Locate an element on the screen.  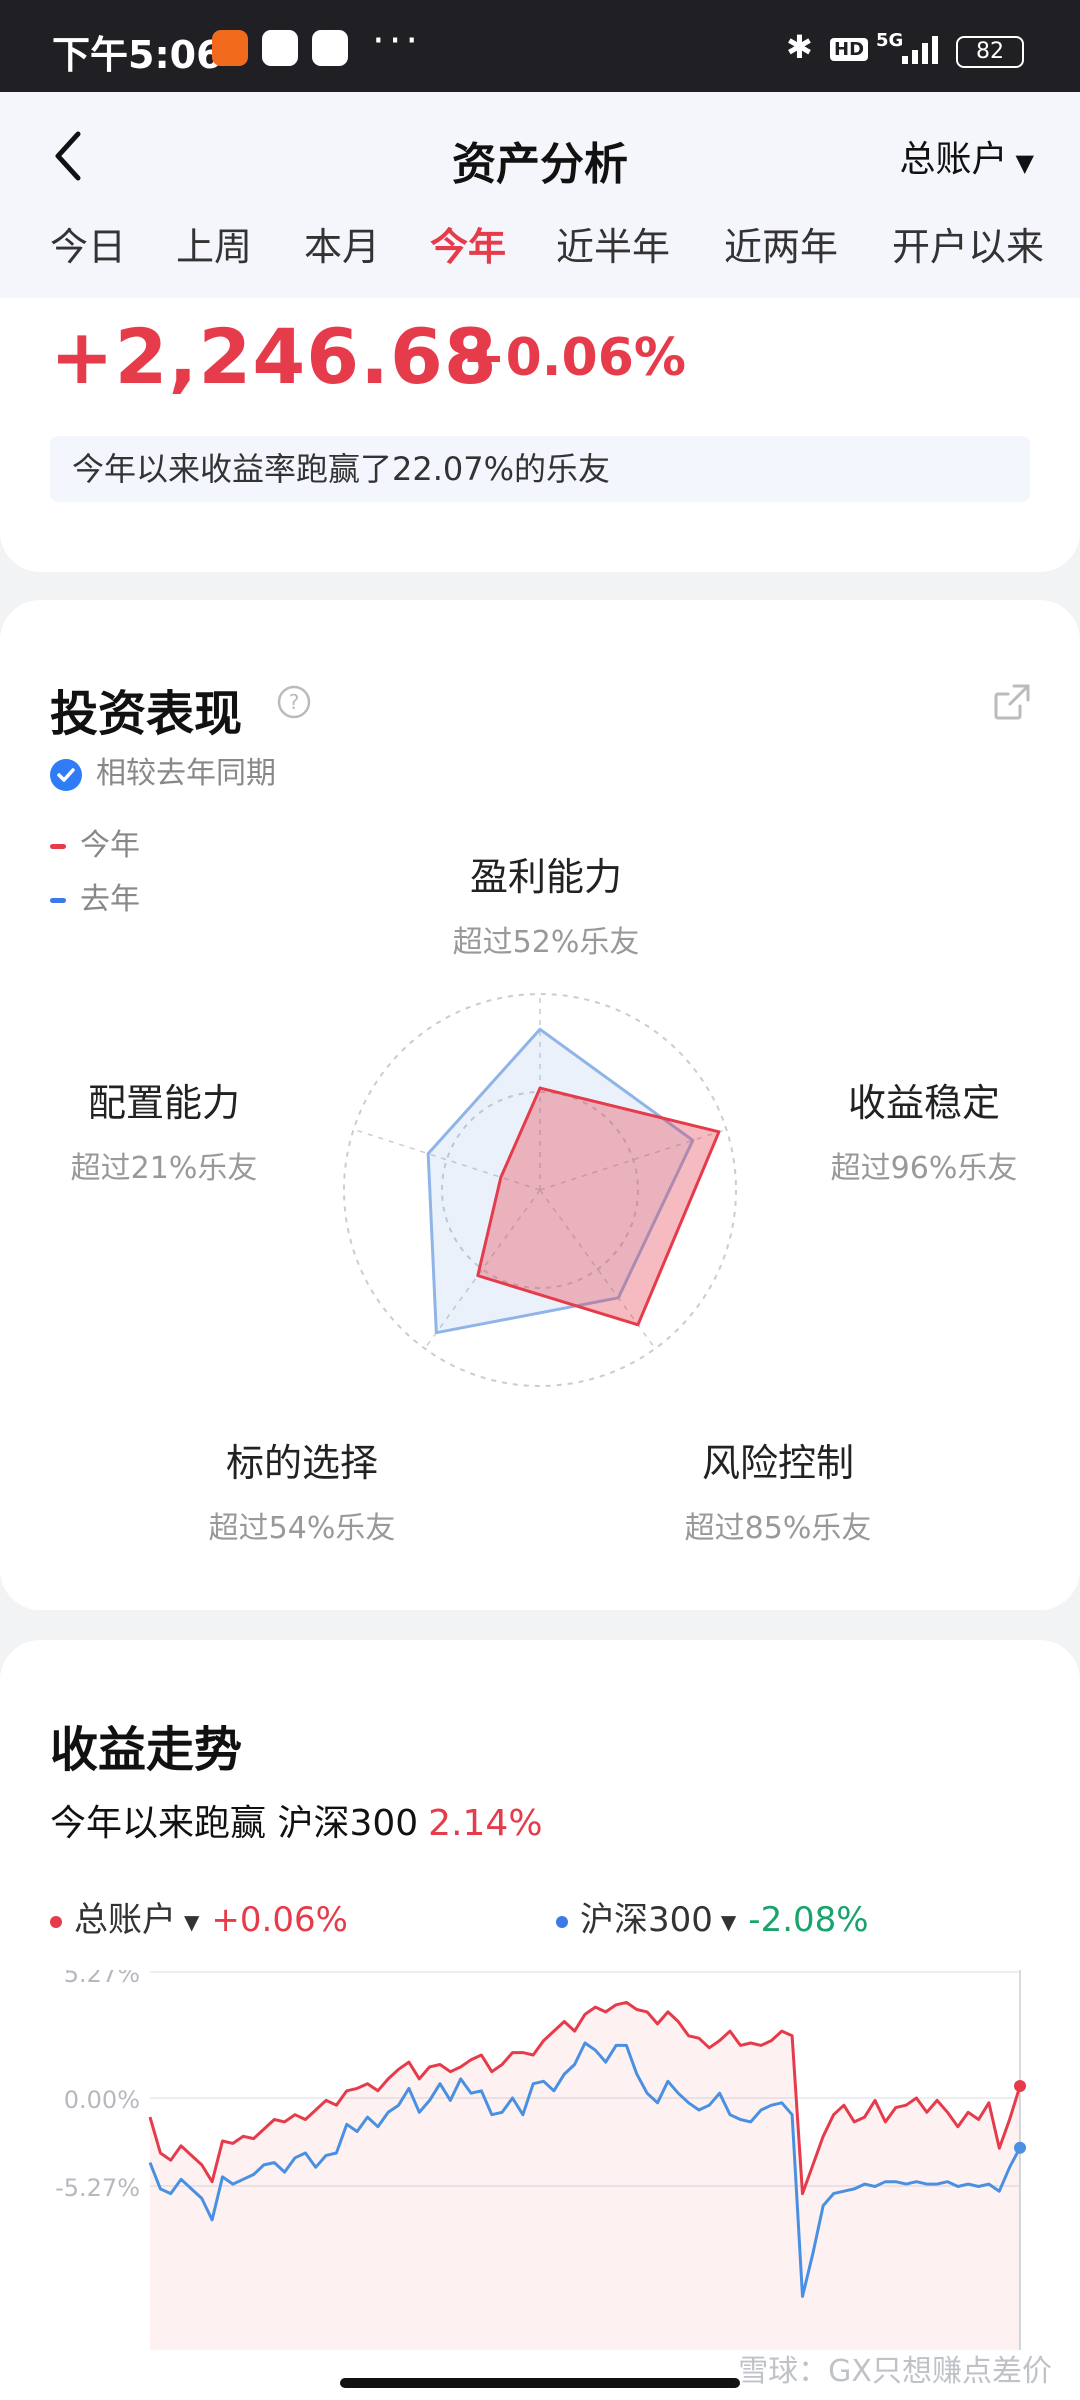
share-icon is located at coordinates (1012, 702).